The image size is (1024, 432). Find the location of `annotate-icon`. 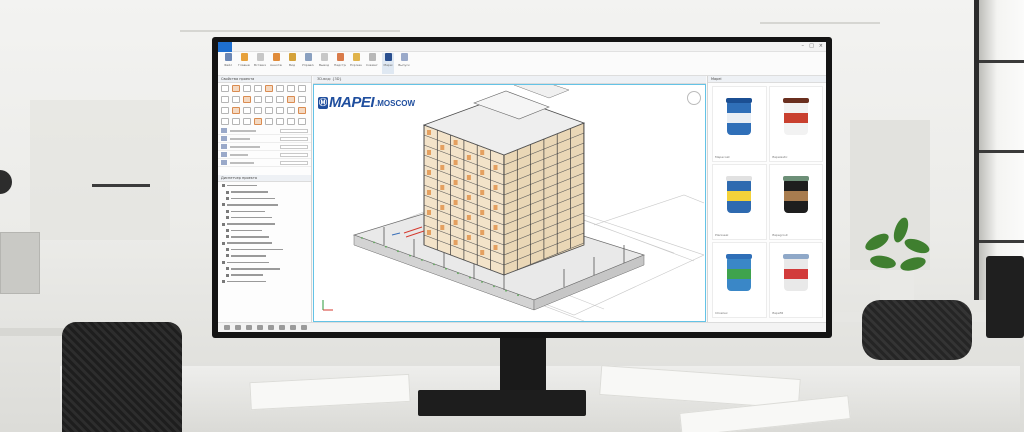

annotate-icon is located at coordinates (276, 57).